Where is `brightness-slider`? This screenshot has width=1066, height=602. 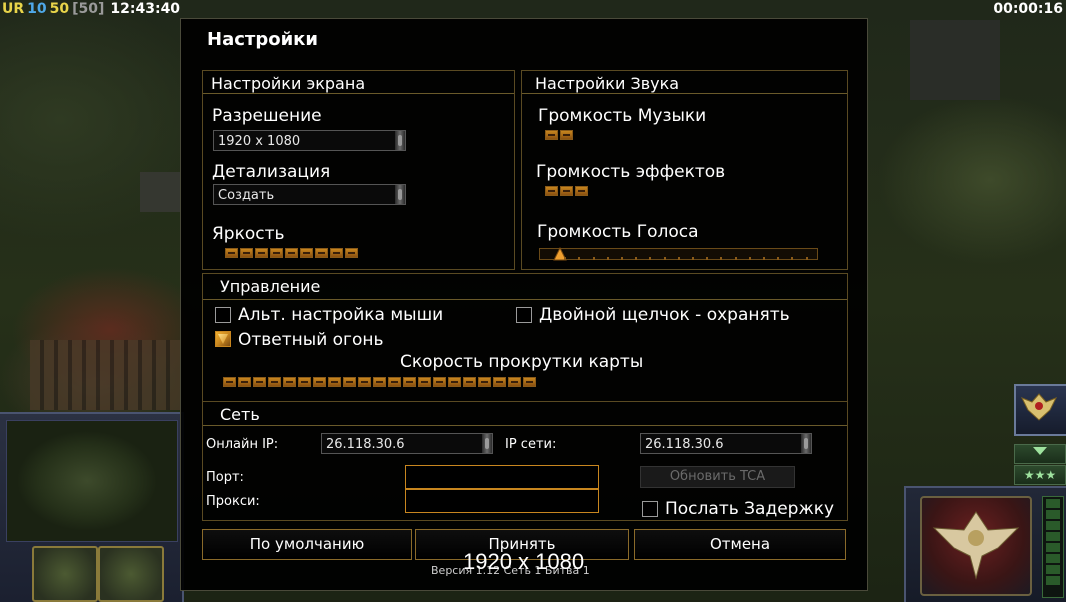 brightness-slider is located at coordinates (292, 254).